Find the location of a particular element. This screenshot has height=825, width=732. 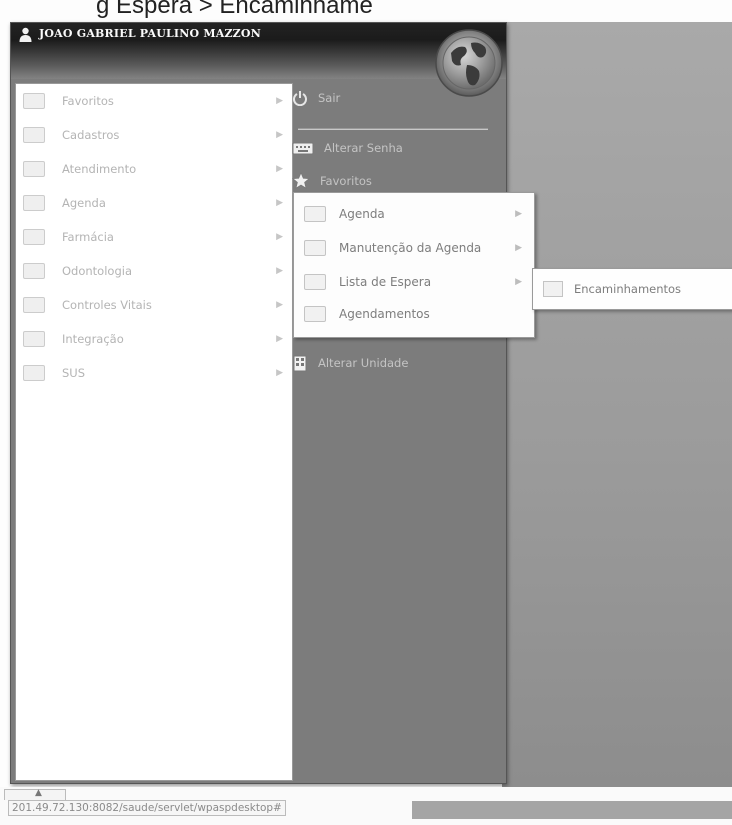

building-icon is located at coordinates (300, 363).